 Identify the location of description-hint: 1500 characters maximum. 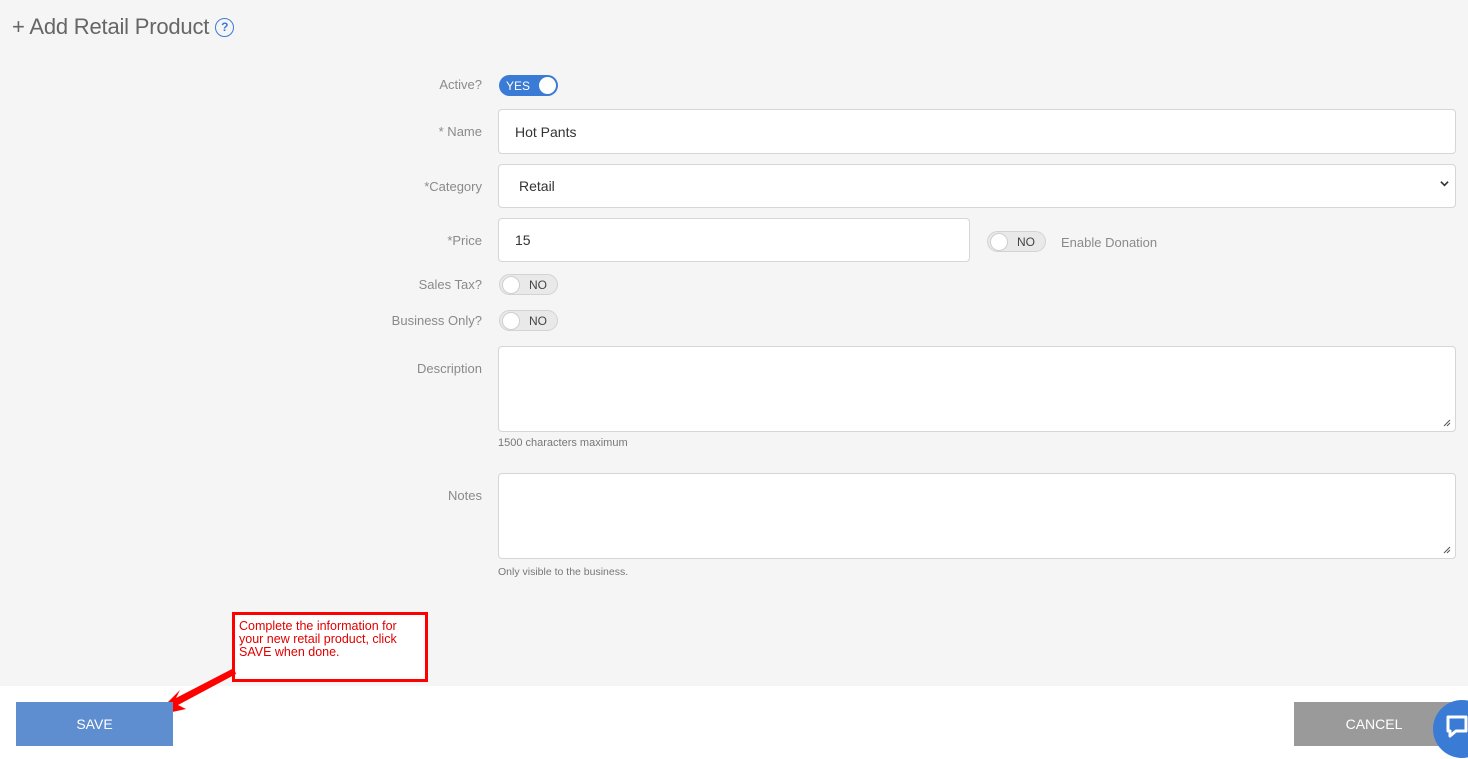
(563, 443).